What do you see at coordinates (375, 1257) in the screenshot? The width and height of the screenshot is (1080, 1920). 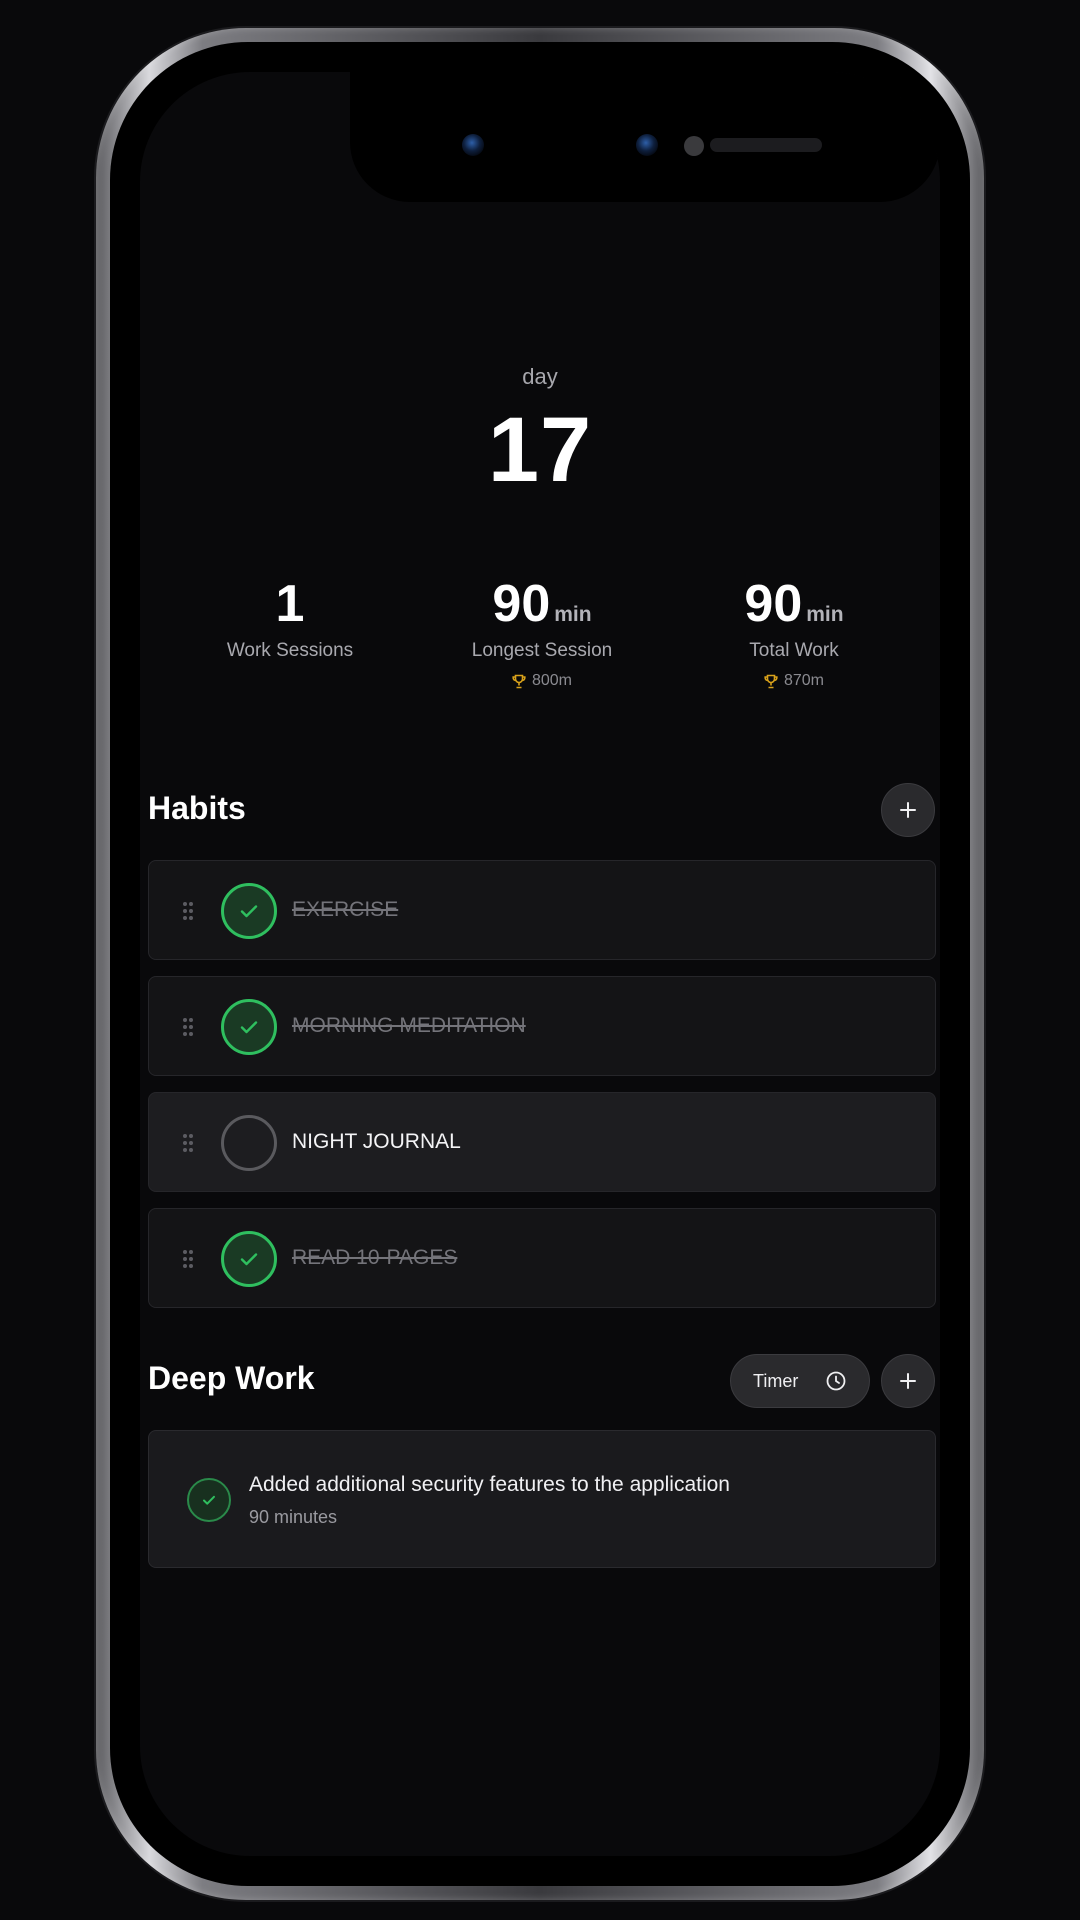 I see `habit-label: READ 10-PAGES` at bounding box center [375, 1257].